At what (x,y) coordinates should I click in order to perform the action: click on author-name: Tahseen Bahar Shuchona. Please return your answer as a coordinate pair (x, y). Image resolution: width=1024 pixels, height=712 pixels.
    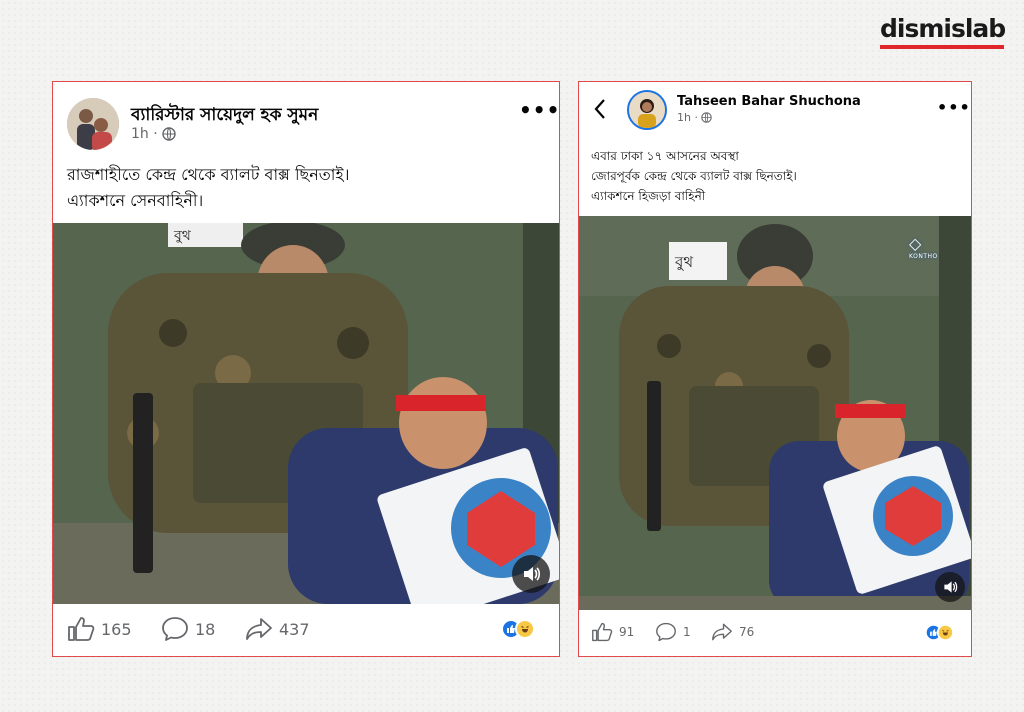
    Looking at the image, I should click on (769, 101).